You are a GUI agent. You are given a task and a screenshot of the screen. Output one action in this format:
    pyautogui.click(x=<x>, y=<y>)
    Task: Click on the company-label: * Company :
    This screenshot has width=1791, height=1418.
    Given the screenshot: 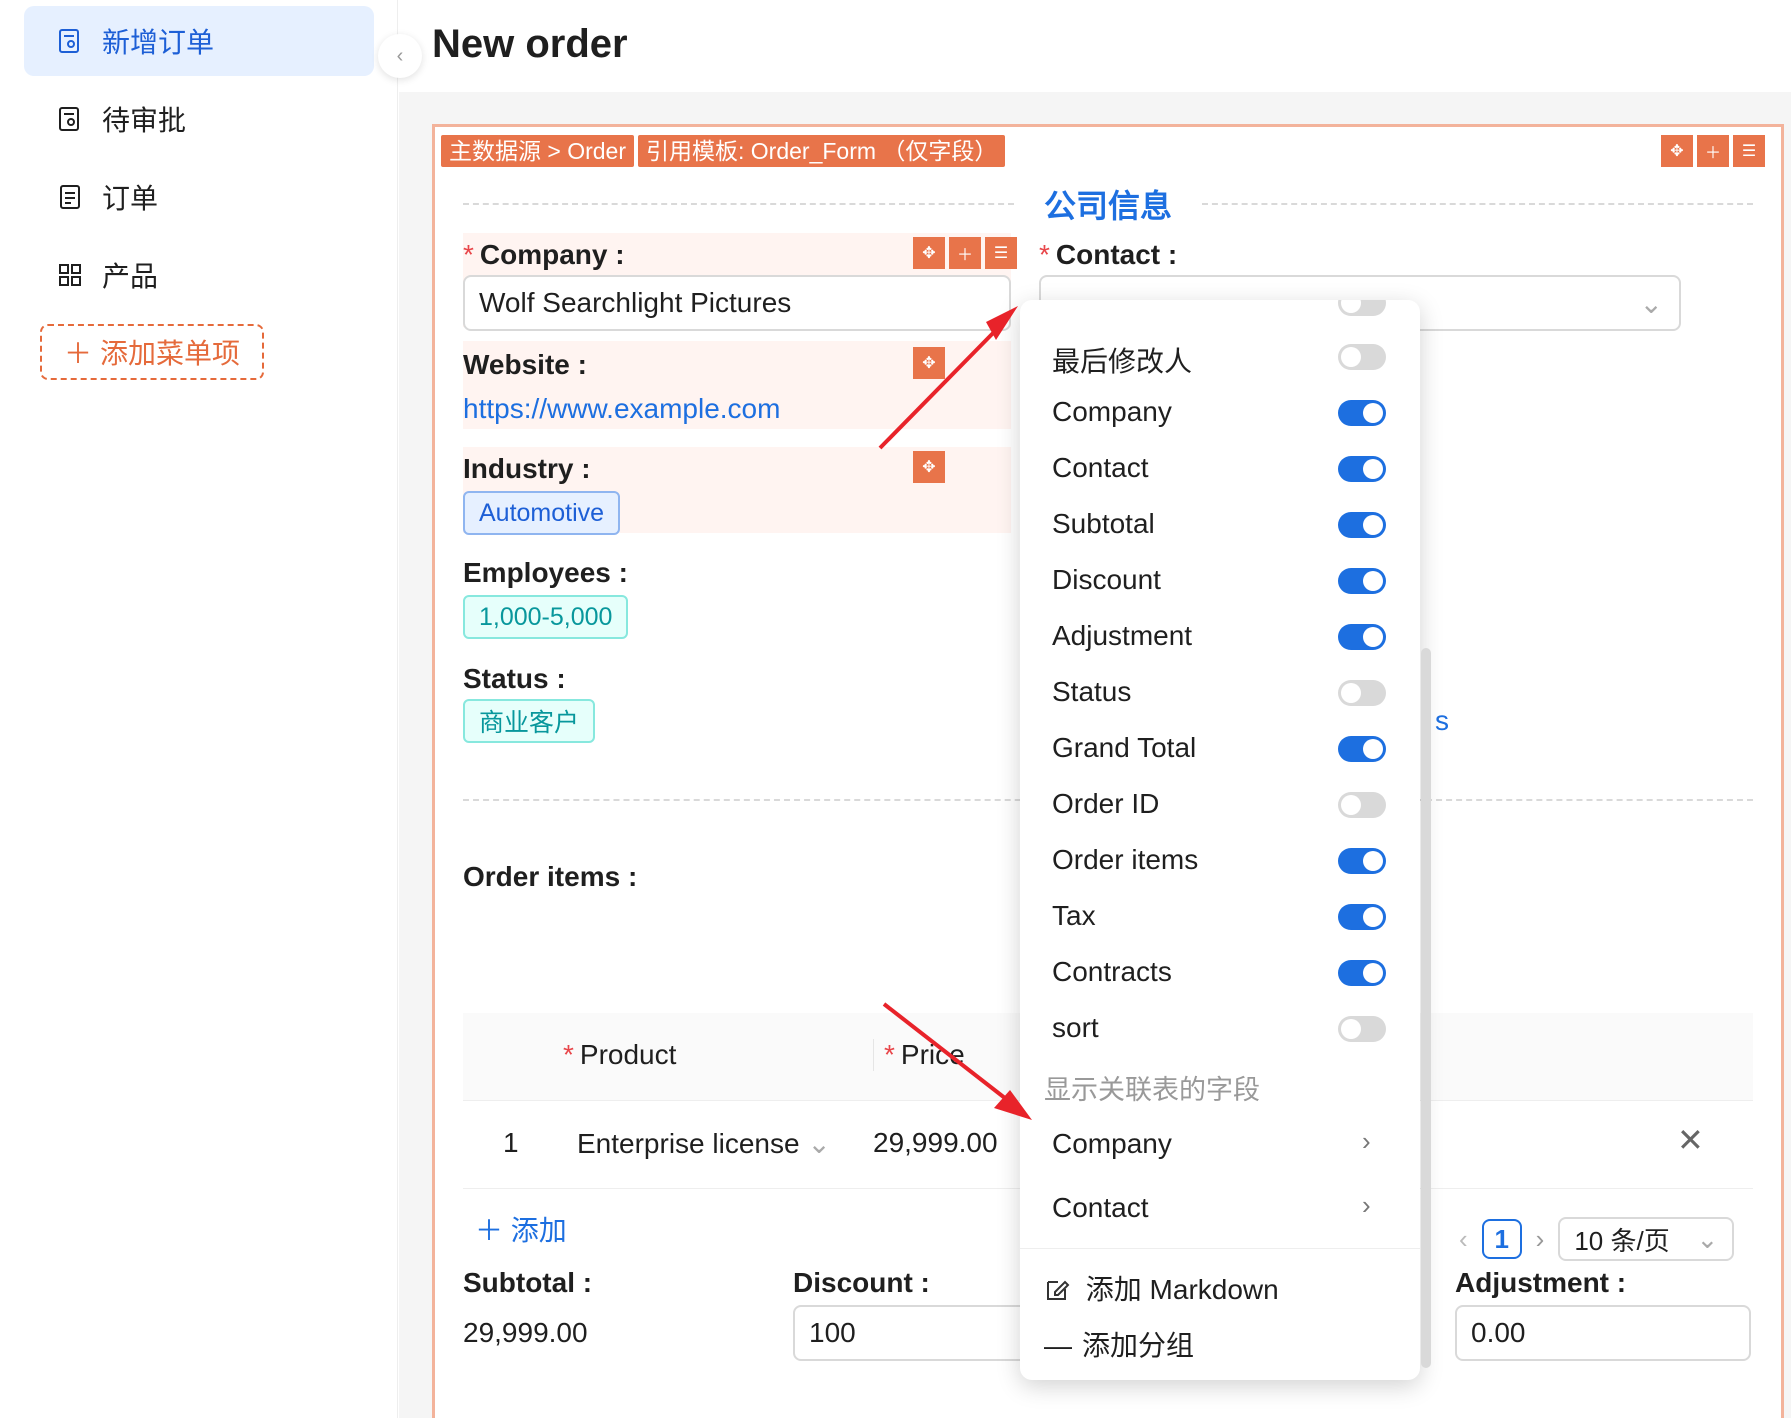 What is the action you would take?
    pyautogui.click(x=544, y=254)
    